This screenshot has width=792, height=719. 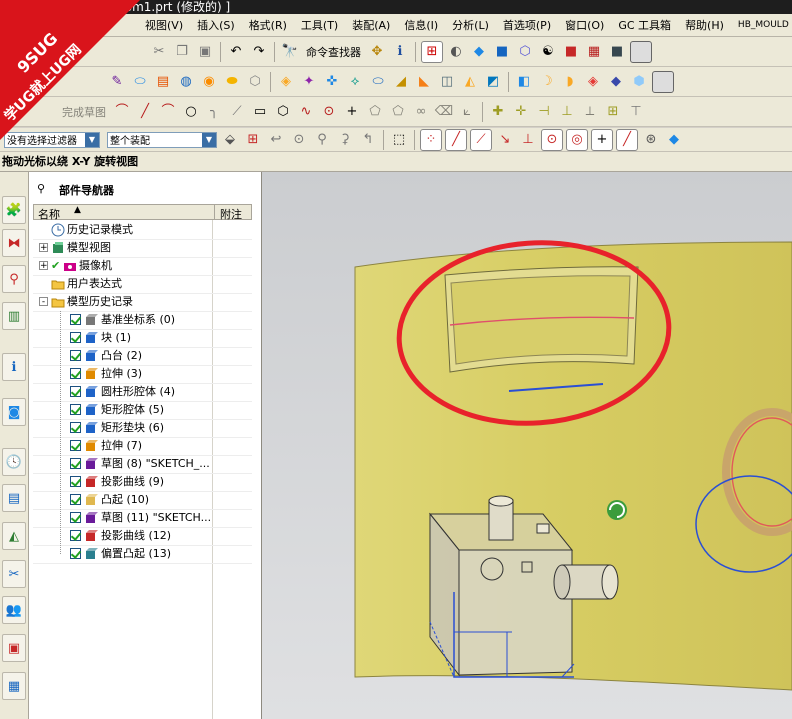 What do you see at coordinates (283, 112) in the screenshot?
I see `polygon-icon: ⬡` at bounding box center [283, 112].